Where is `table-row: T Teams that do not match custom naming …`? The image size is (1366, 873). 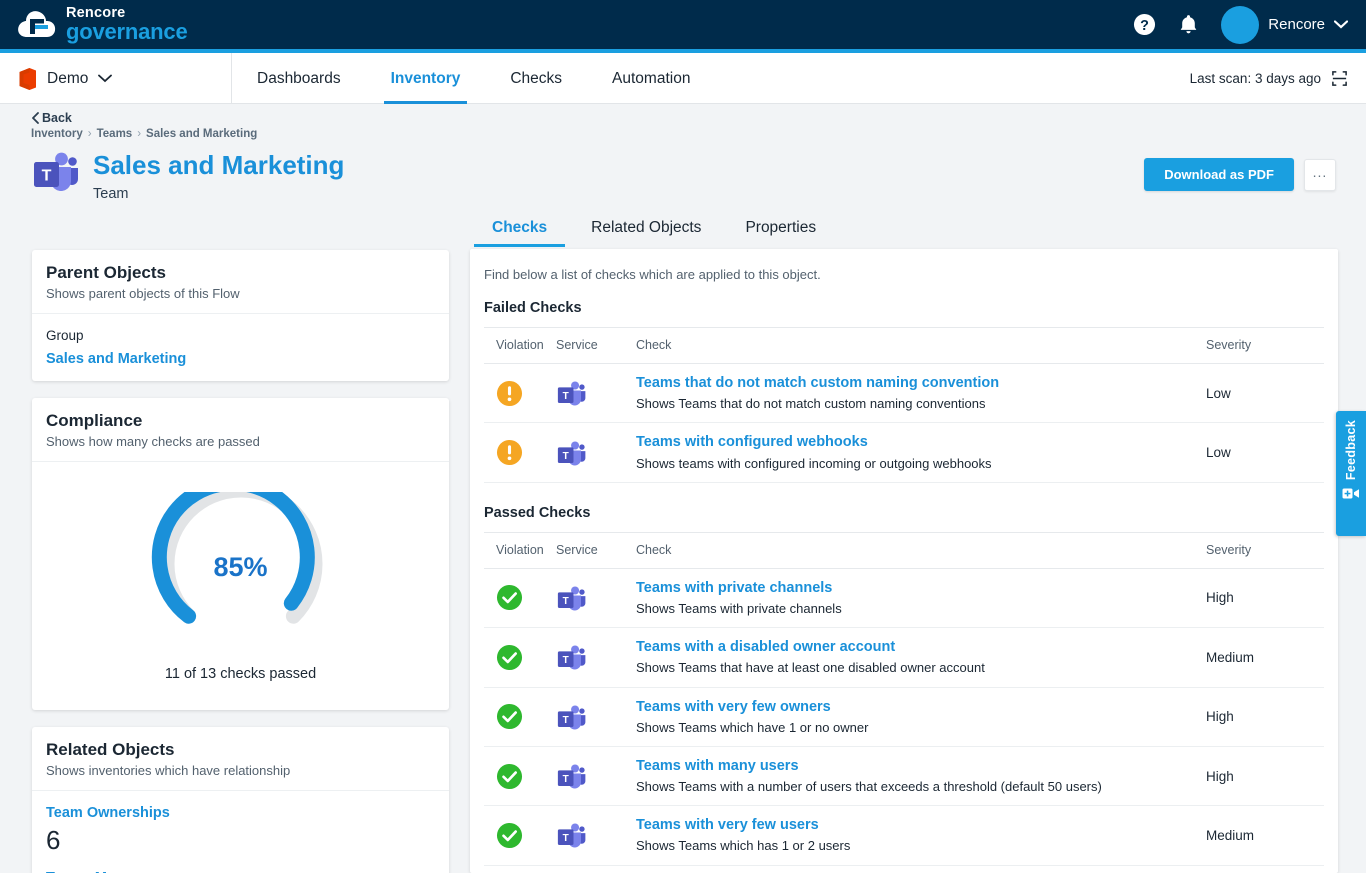 table-row: T Teams that do not match custom naming … is located at coordinates (904, 393).